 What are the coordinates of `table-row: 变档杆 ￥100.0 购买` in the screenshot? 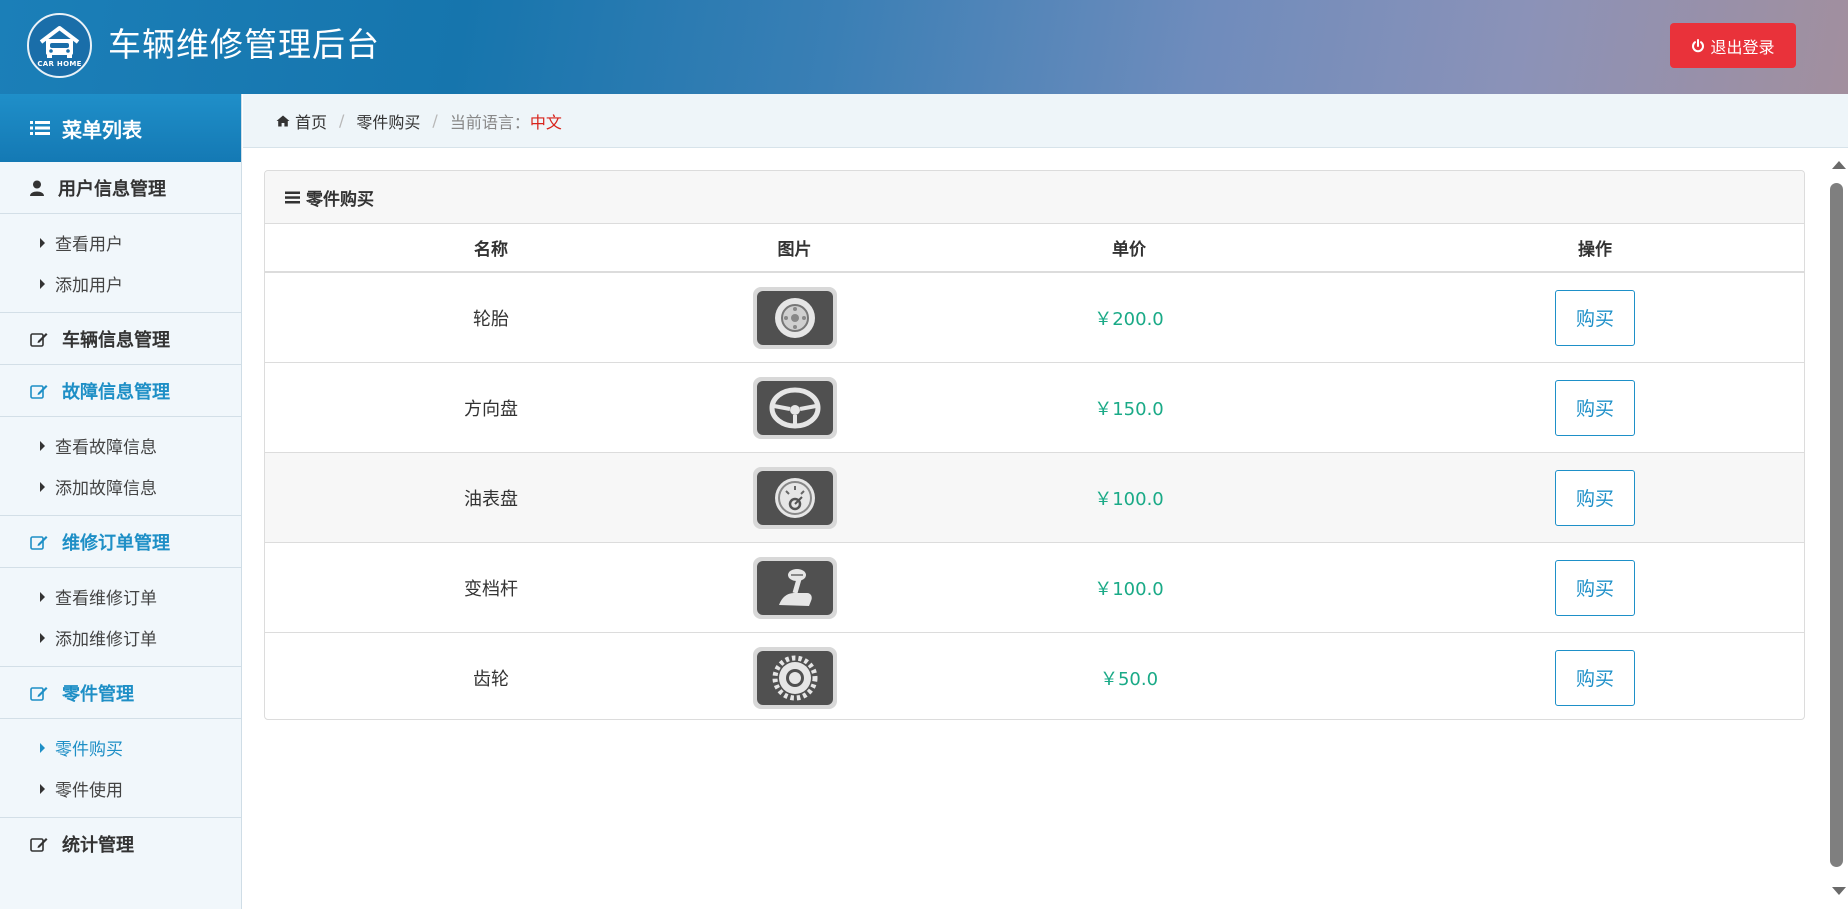 It's located at (1034, 587).